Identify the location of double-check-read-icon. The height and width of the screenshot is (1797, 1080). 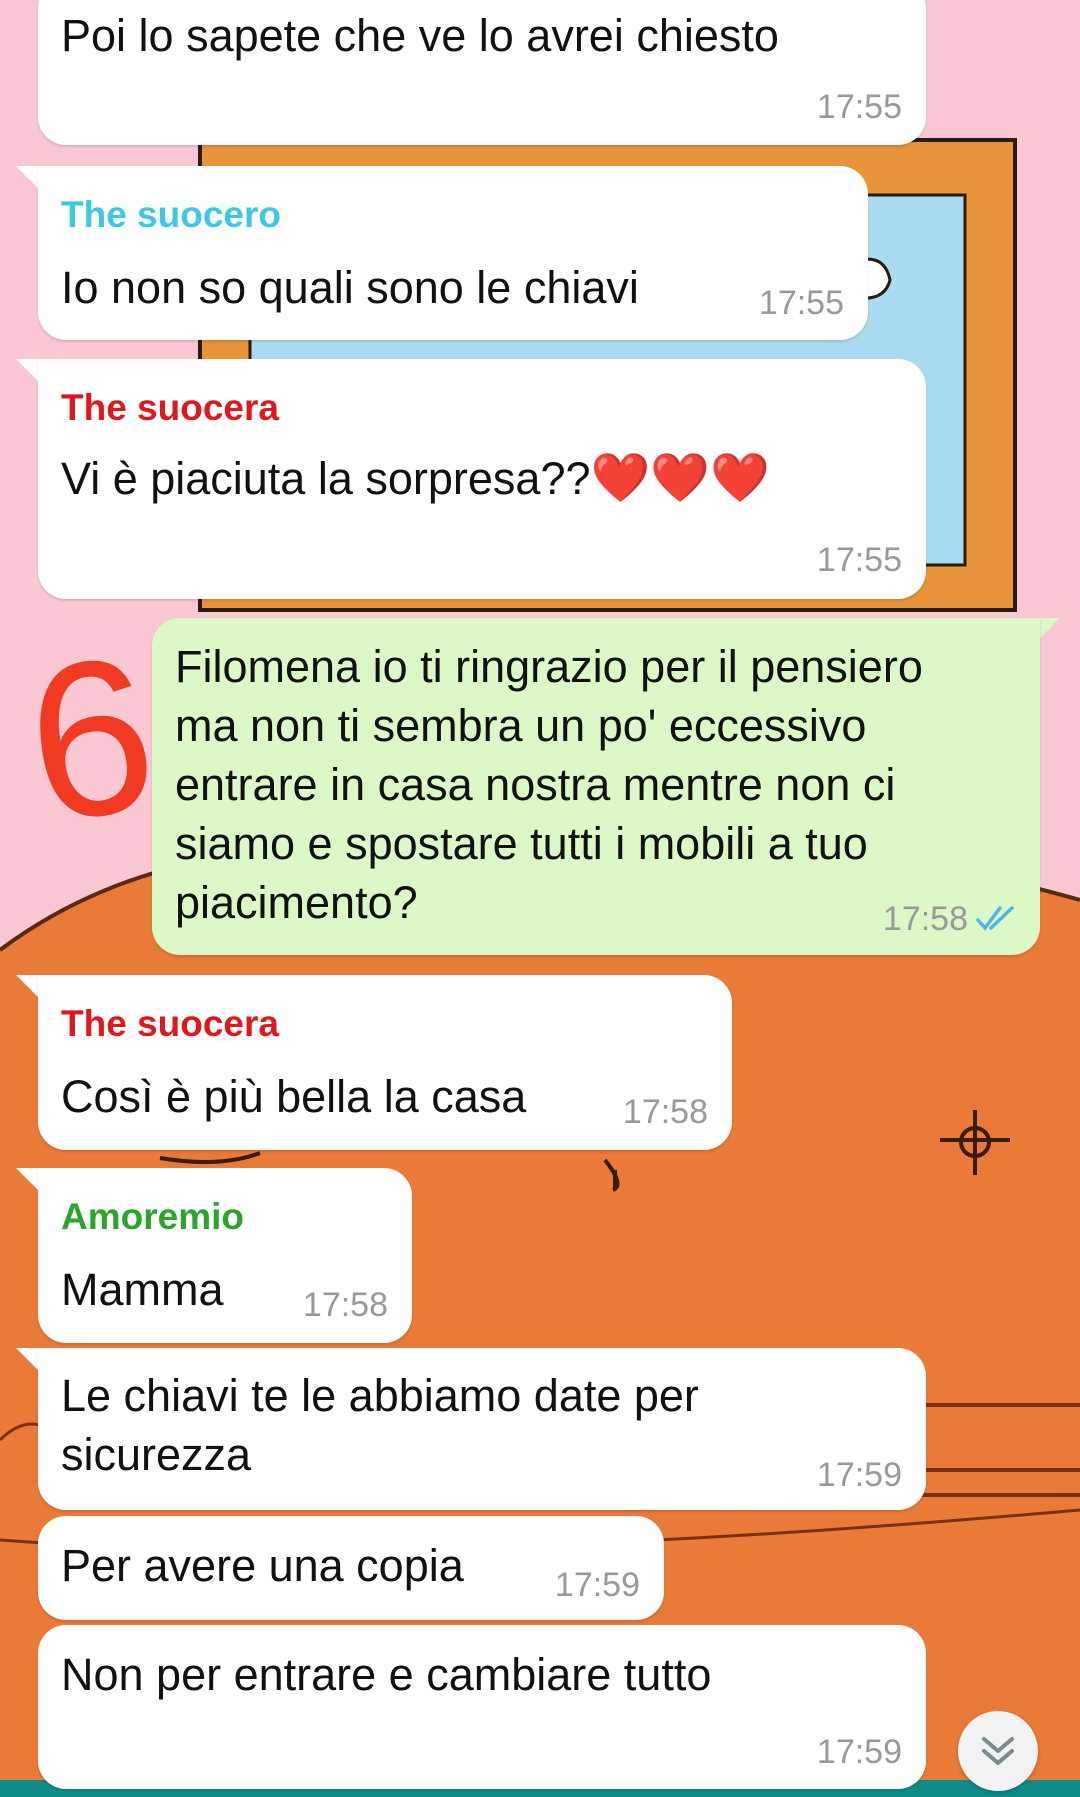
(995, 918).